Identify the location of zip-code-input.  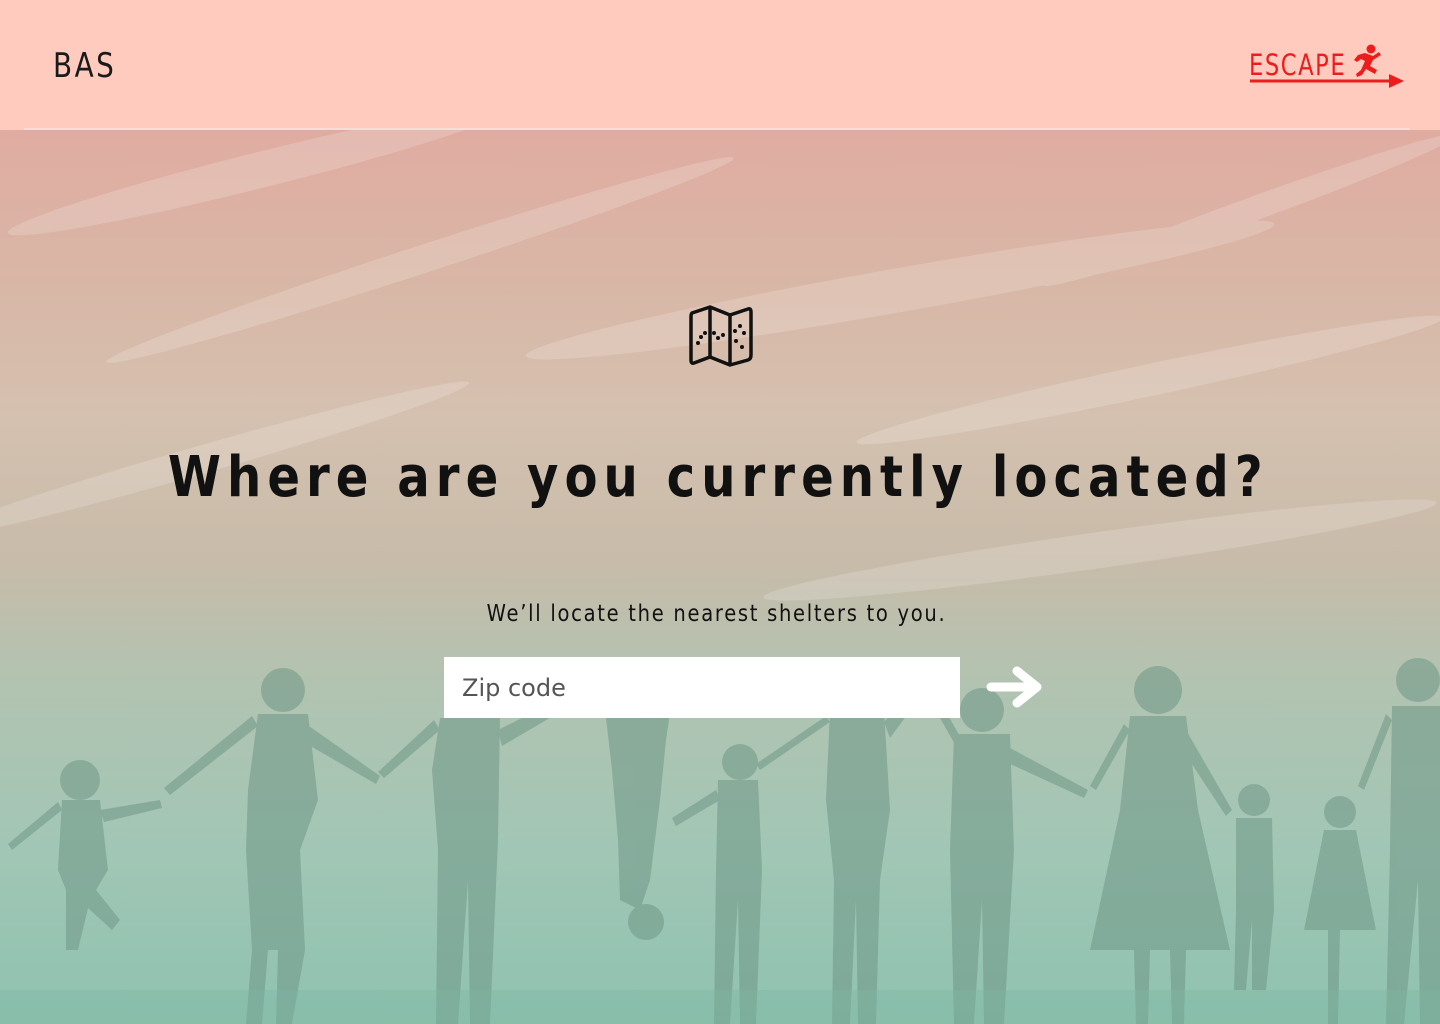
(702, 687).